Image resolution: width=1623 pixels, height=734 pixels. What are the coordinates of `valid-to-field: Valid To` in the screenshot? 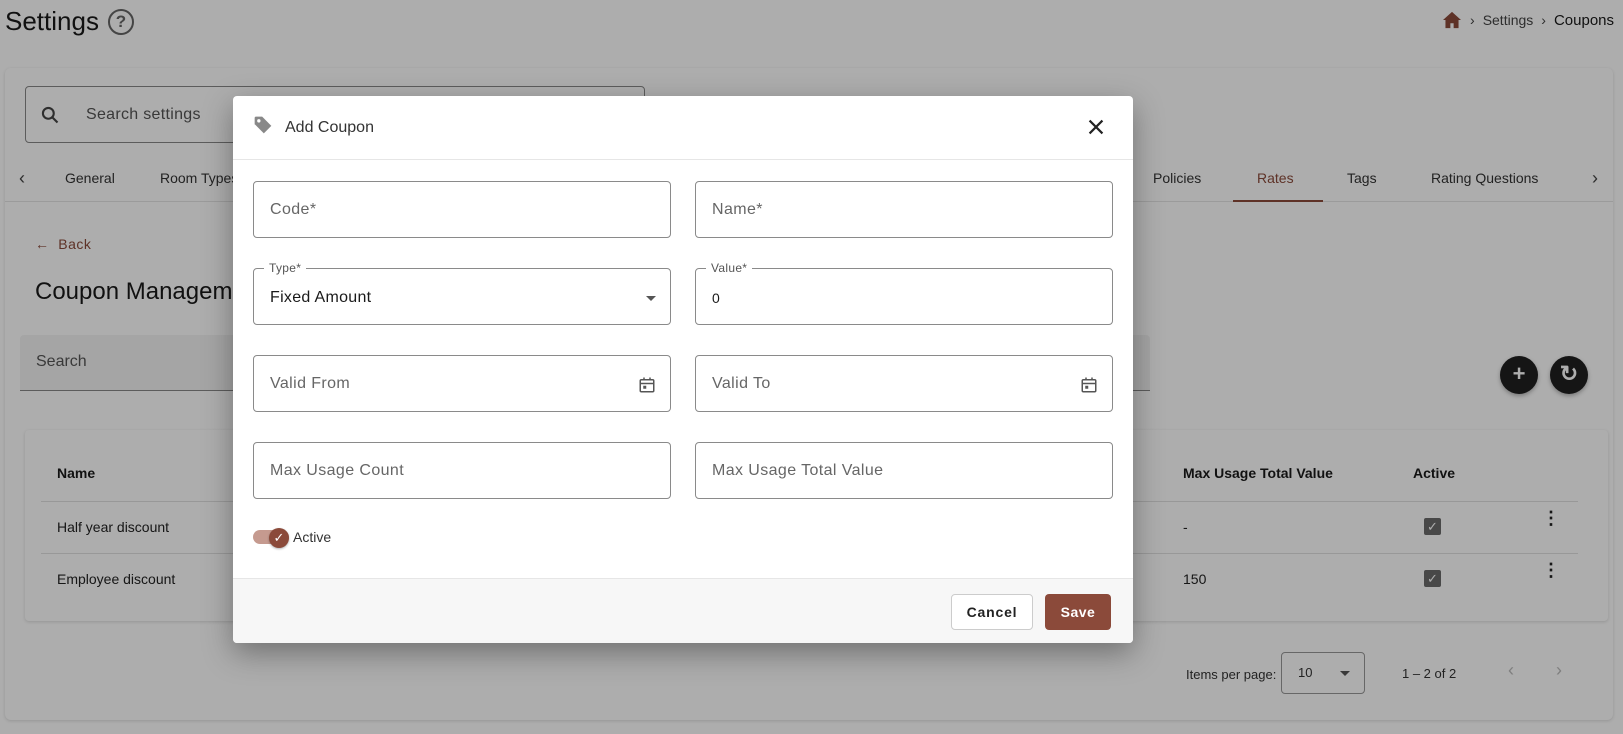 It's located at (904, 383).